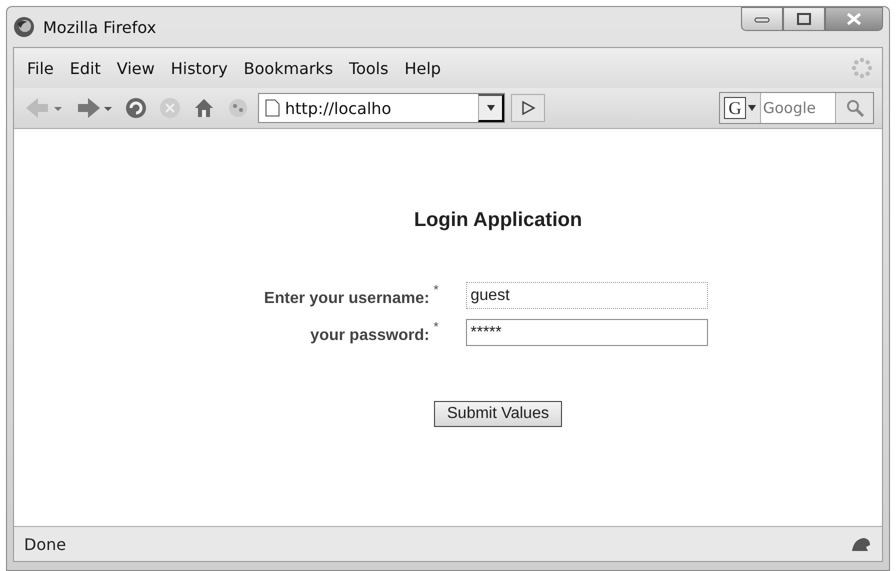 The image size is (896, 571). I want to click on submit-button: Submit Values, so click(498, 414).